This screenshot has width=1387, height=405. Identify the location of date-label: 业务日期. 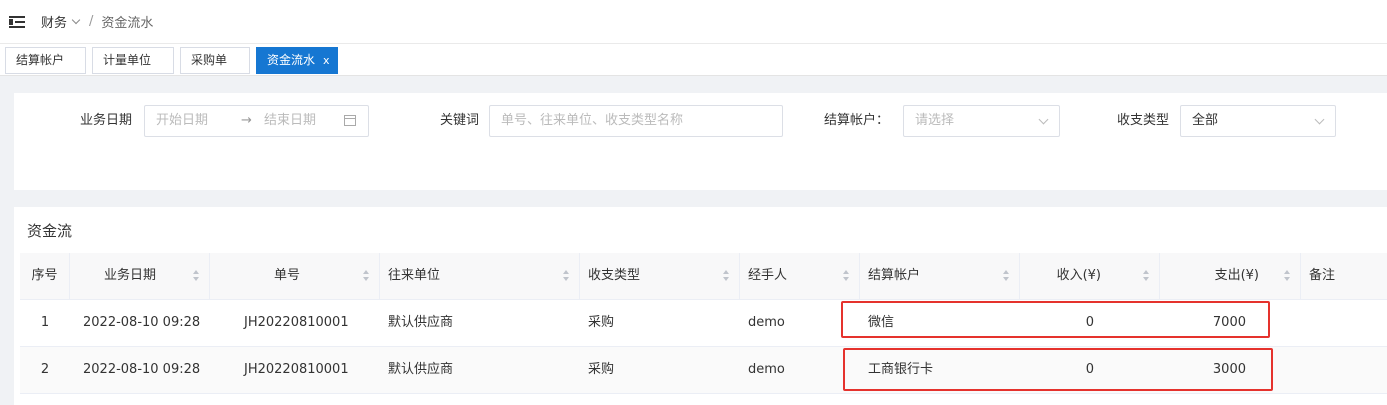
(106, 120).